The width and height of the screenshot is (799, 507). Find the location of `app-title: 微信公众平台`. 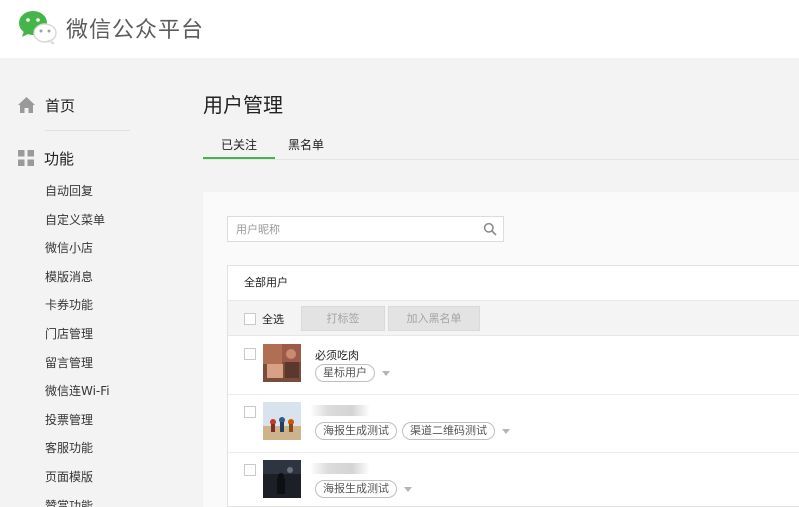

app-title: 微信公众平台 is located at coordinates (135, 30).